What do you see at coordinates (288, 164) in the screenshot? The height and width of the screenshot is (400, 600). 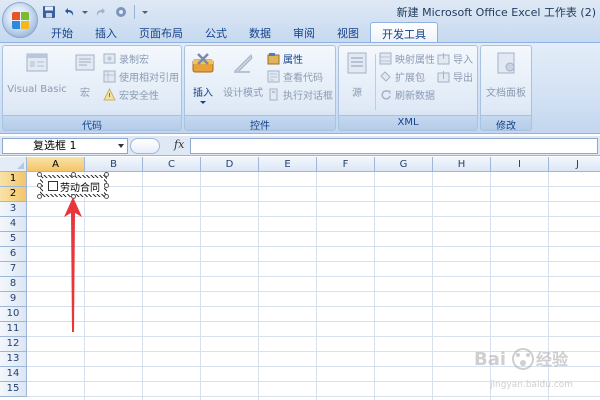 I see `column-header-e: E` at bounding box center [288, 164].